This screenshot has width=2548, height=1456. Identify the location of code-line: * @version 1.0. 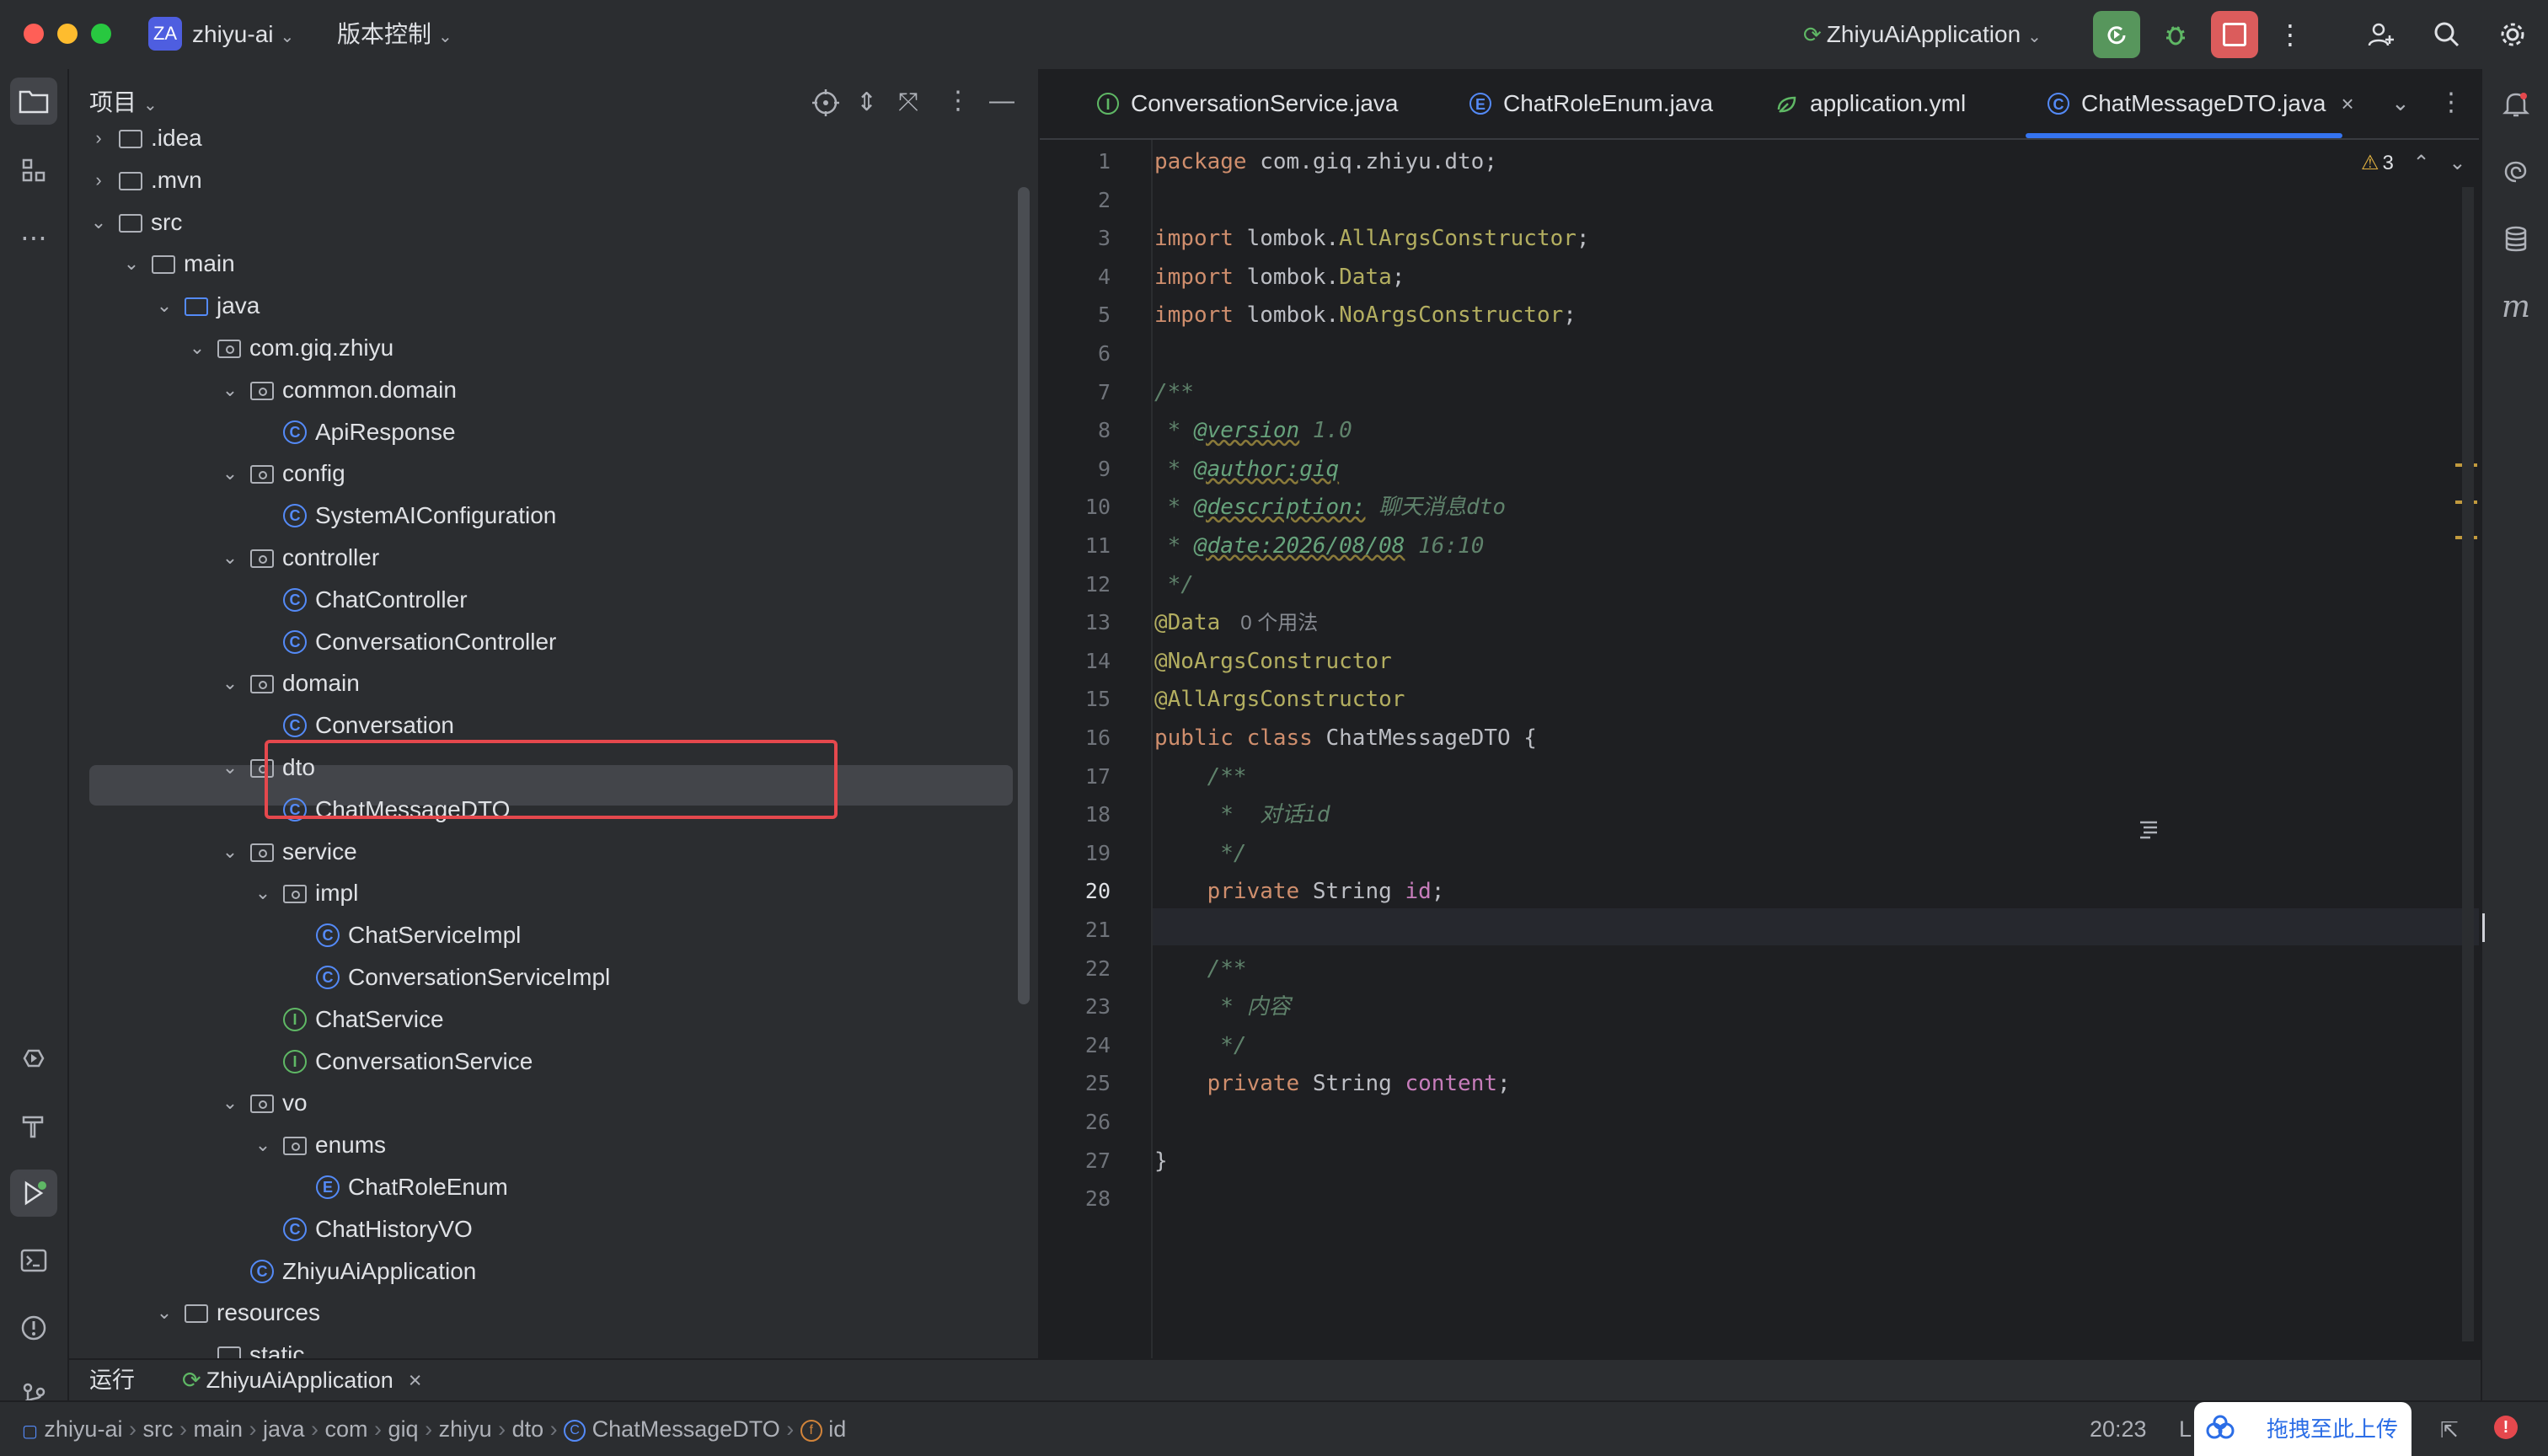
(1253, 430).